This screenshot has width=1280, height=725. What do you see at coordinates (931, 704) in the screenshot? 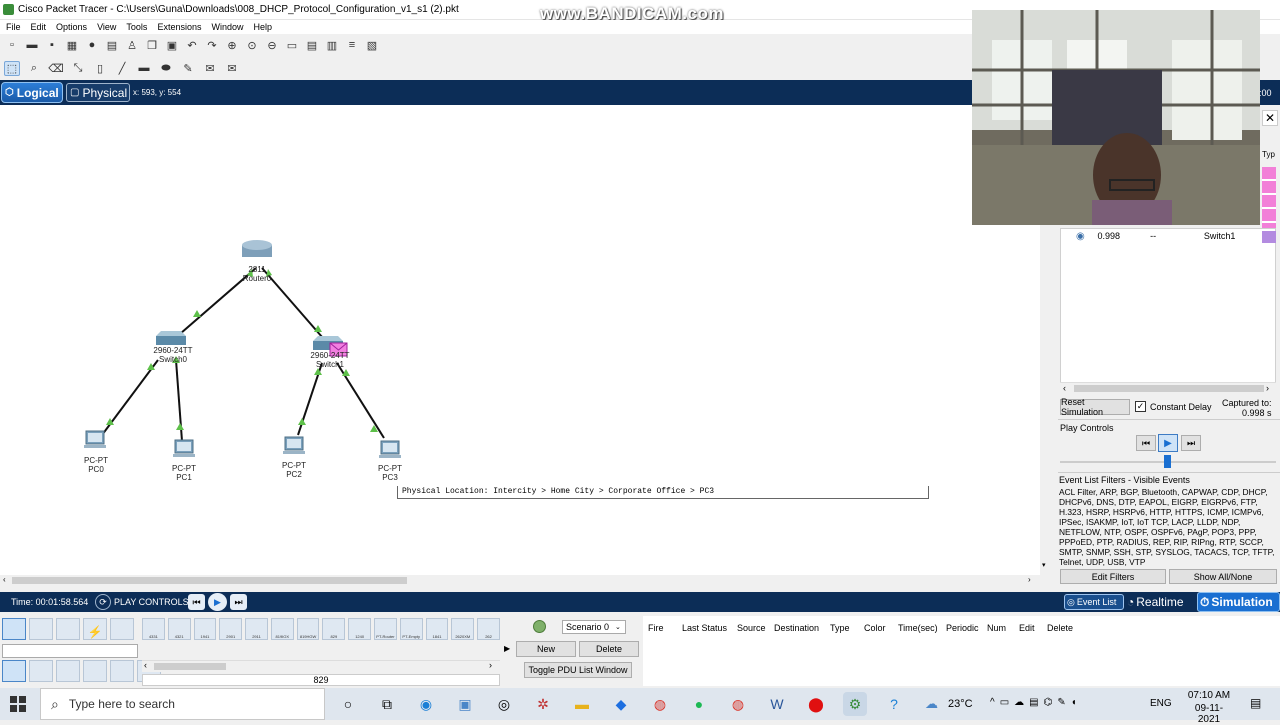
I see `weather-icon: ☁` at bounding box center [931, 704].